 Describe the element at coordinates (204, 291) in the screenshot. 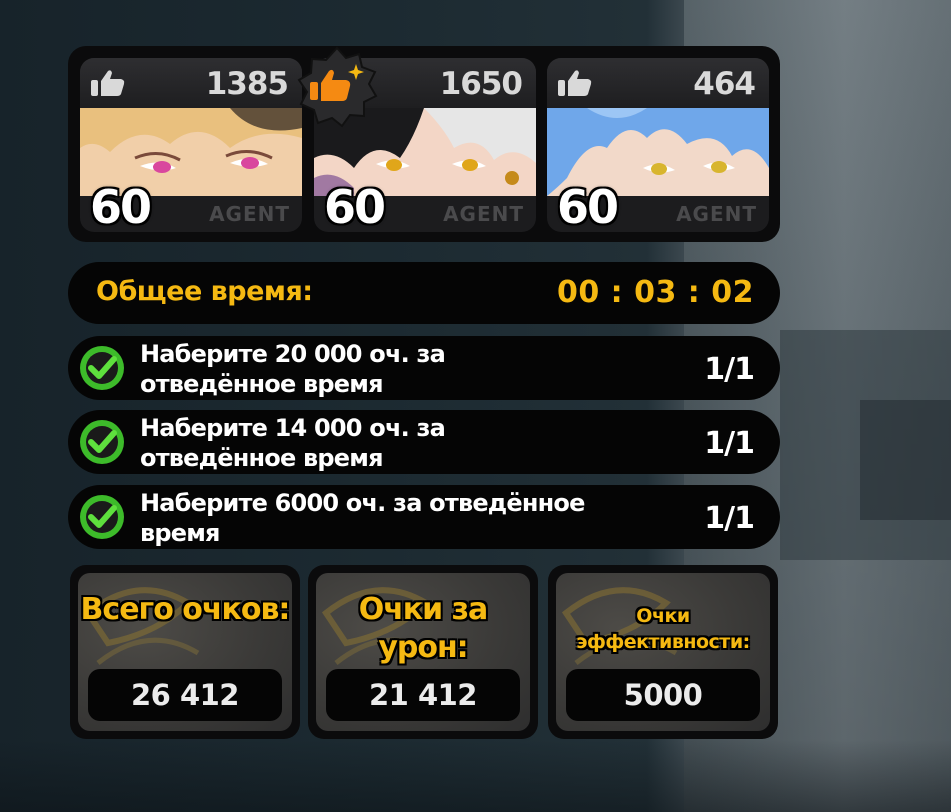

I see `total-time-label: Общее время:` at that location.